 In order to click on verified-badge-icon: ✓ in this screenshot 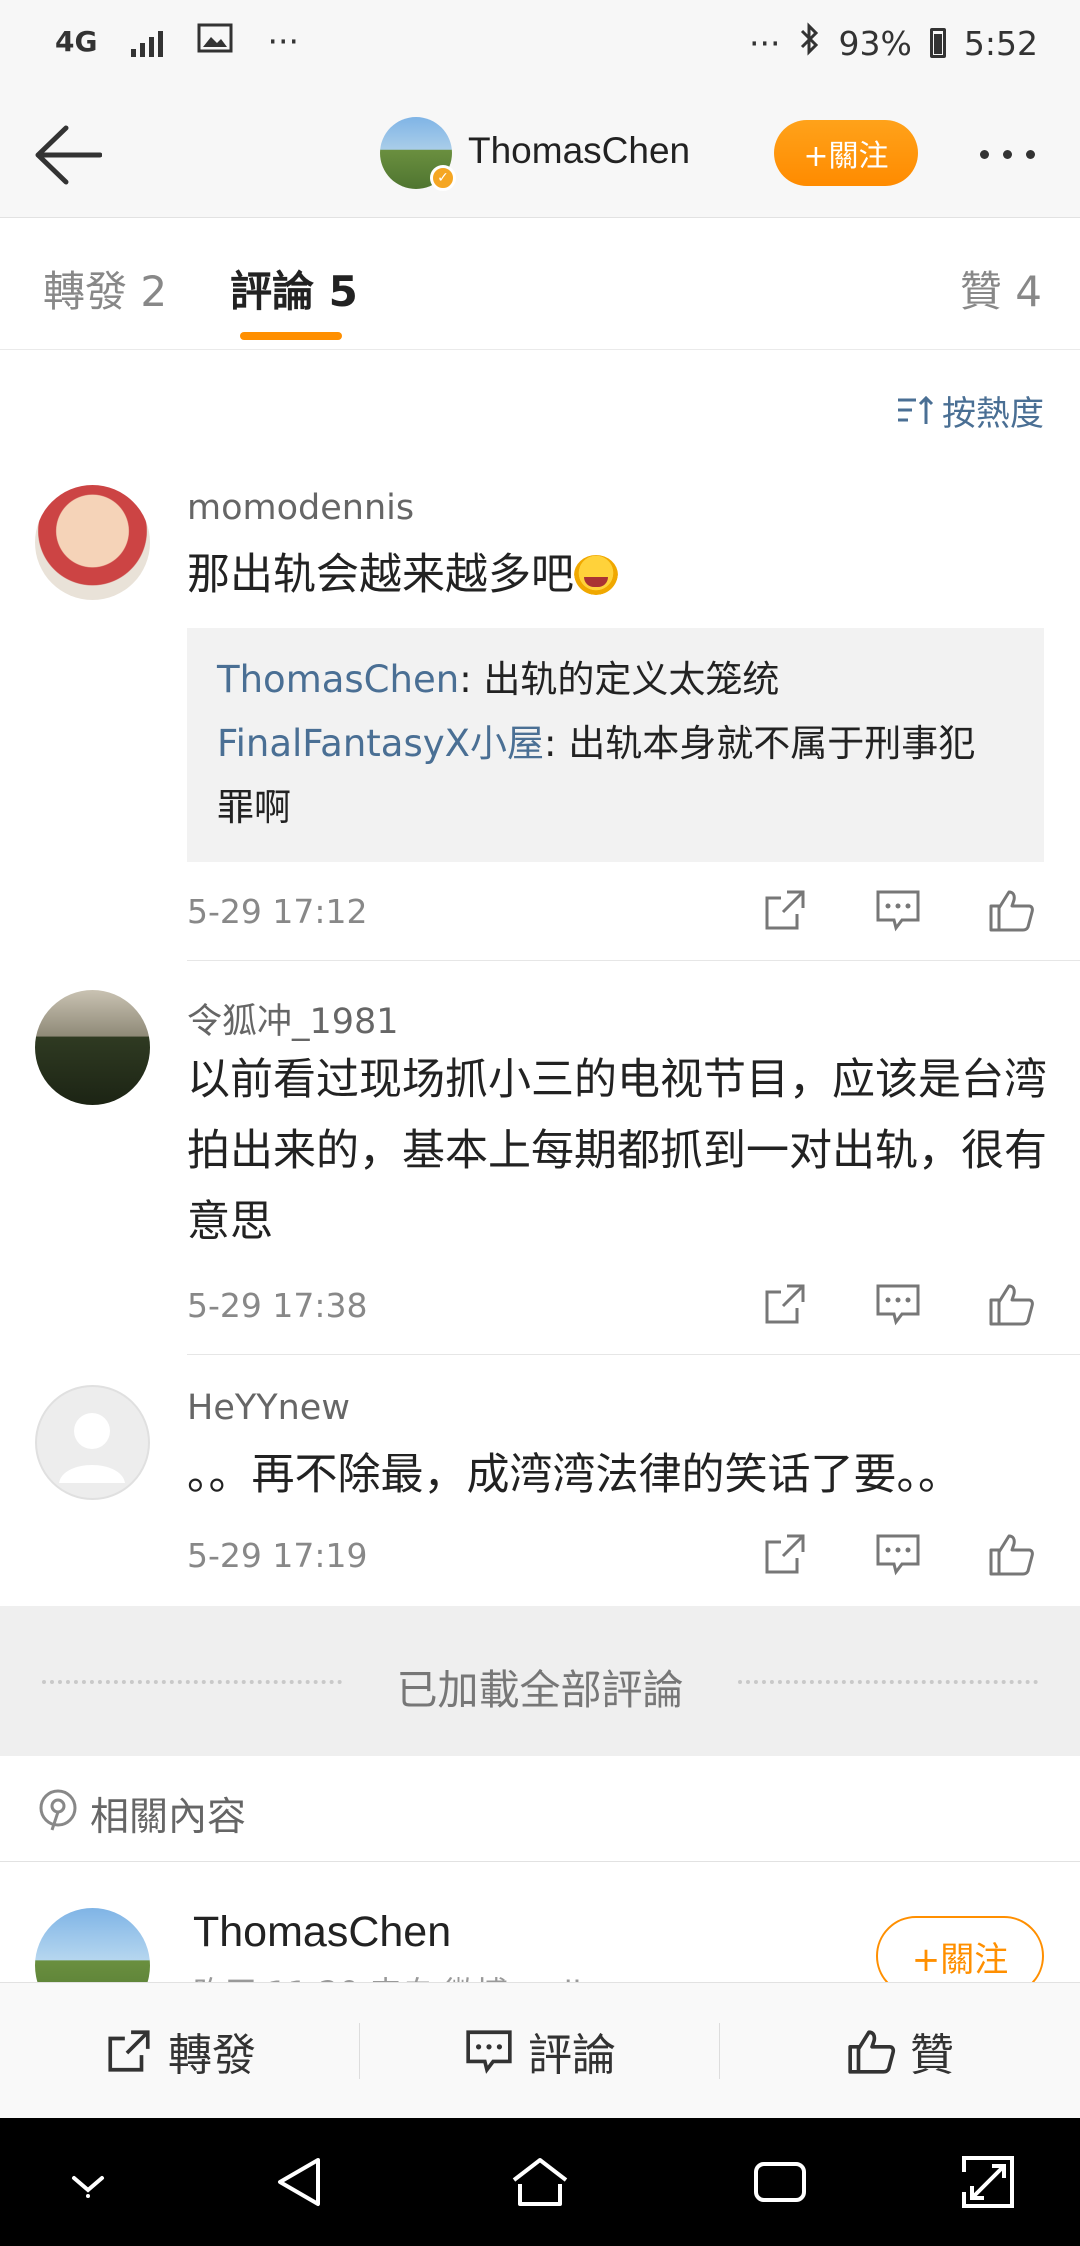, I will do `click(443, 178)`.